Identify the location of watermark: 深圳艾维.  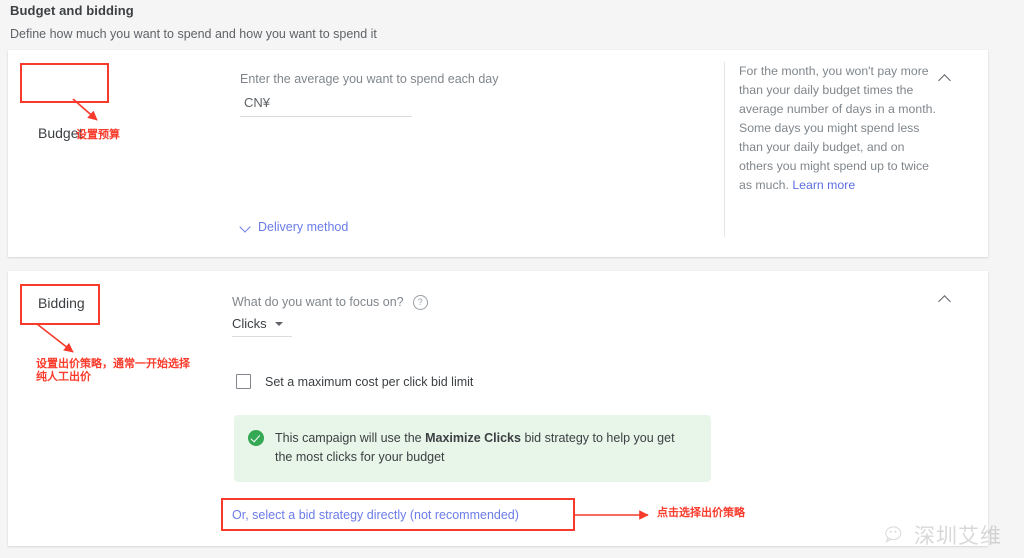
(943, 535).